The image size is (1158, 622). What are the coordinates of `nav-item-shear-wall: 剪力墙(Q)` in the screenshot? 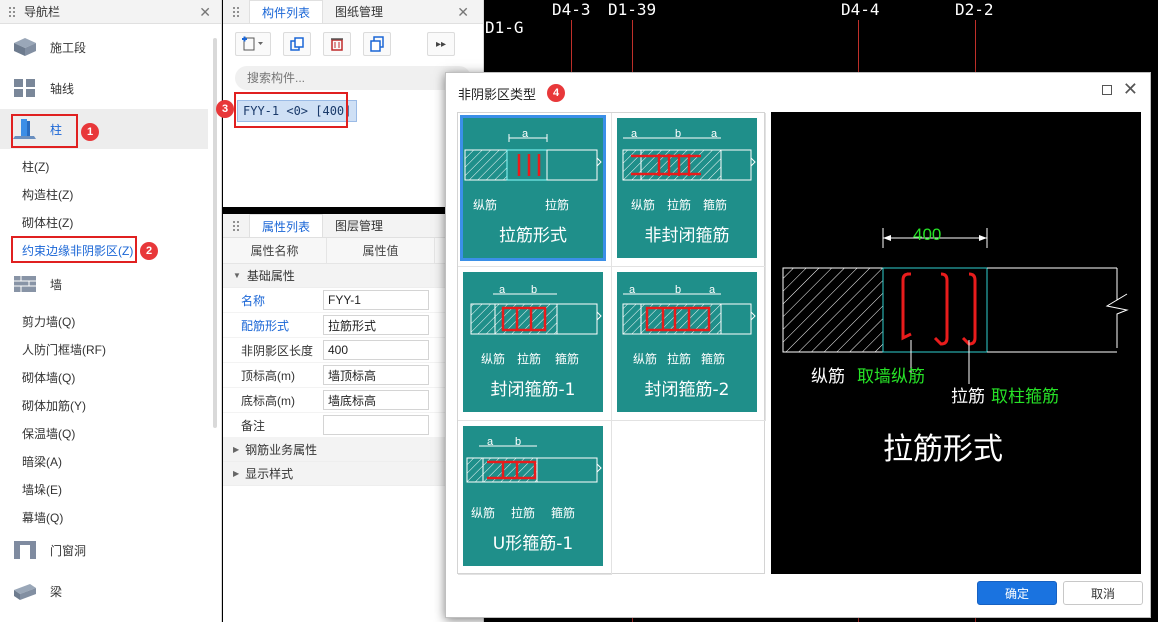 It's located at (48, 321).